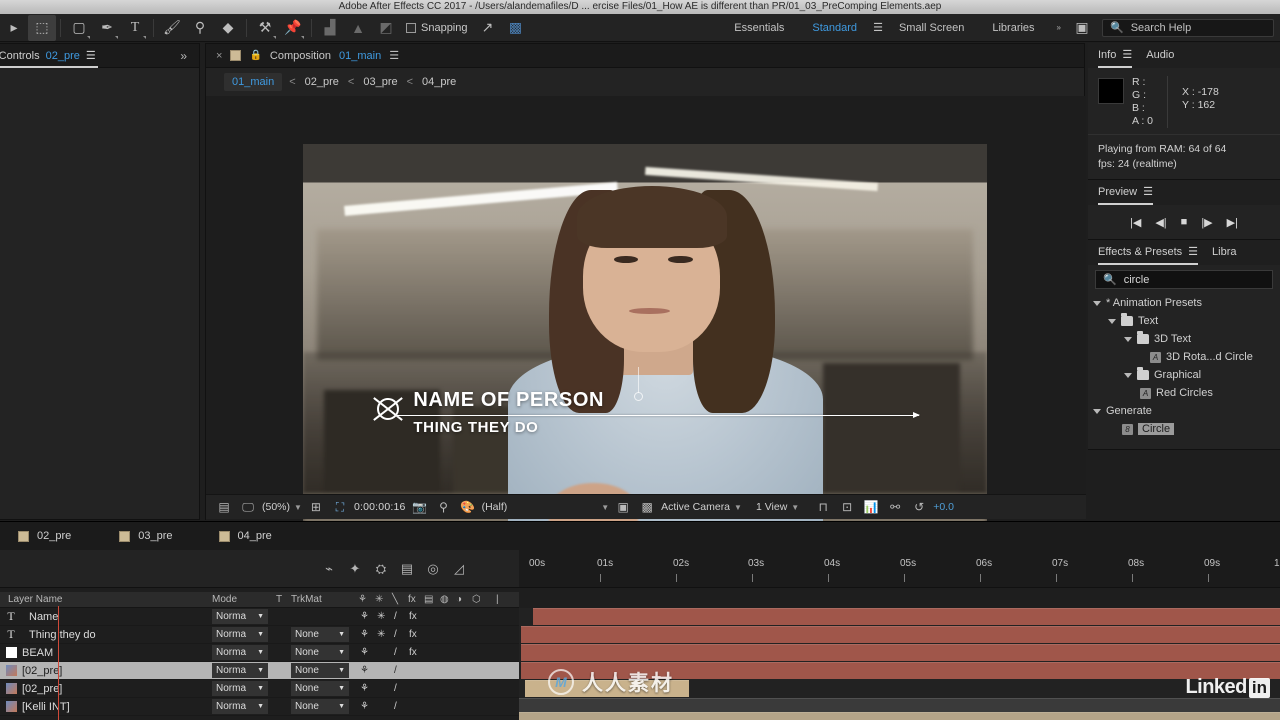 The height and width of the screenshot is (720, 1280). Describe the element at coordinates (834, 28) in the screenshot. I see `workspace-standard: Standard` at that location.